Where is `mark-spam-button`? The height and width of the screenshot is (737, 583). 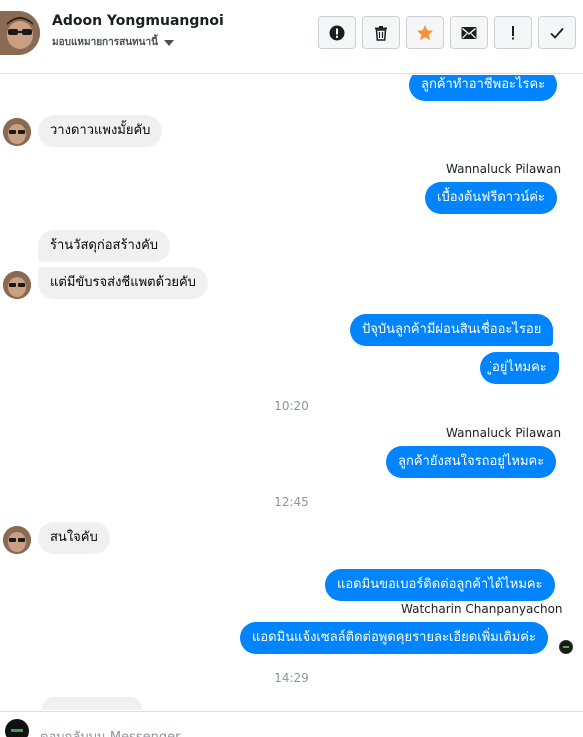 mark-spam-button is located at coordinates (513, 32).